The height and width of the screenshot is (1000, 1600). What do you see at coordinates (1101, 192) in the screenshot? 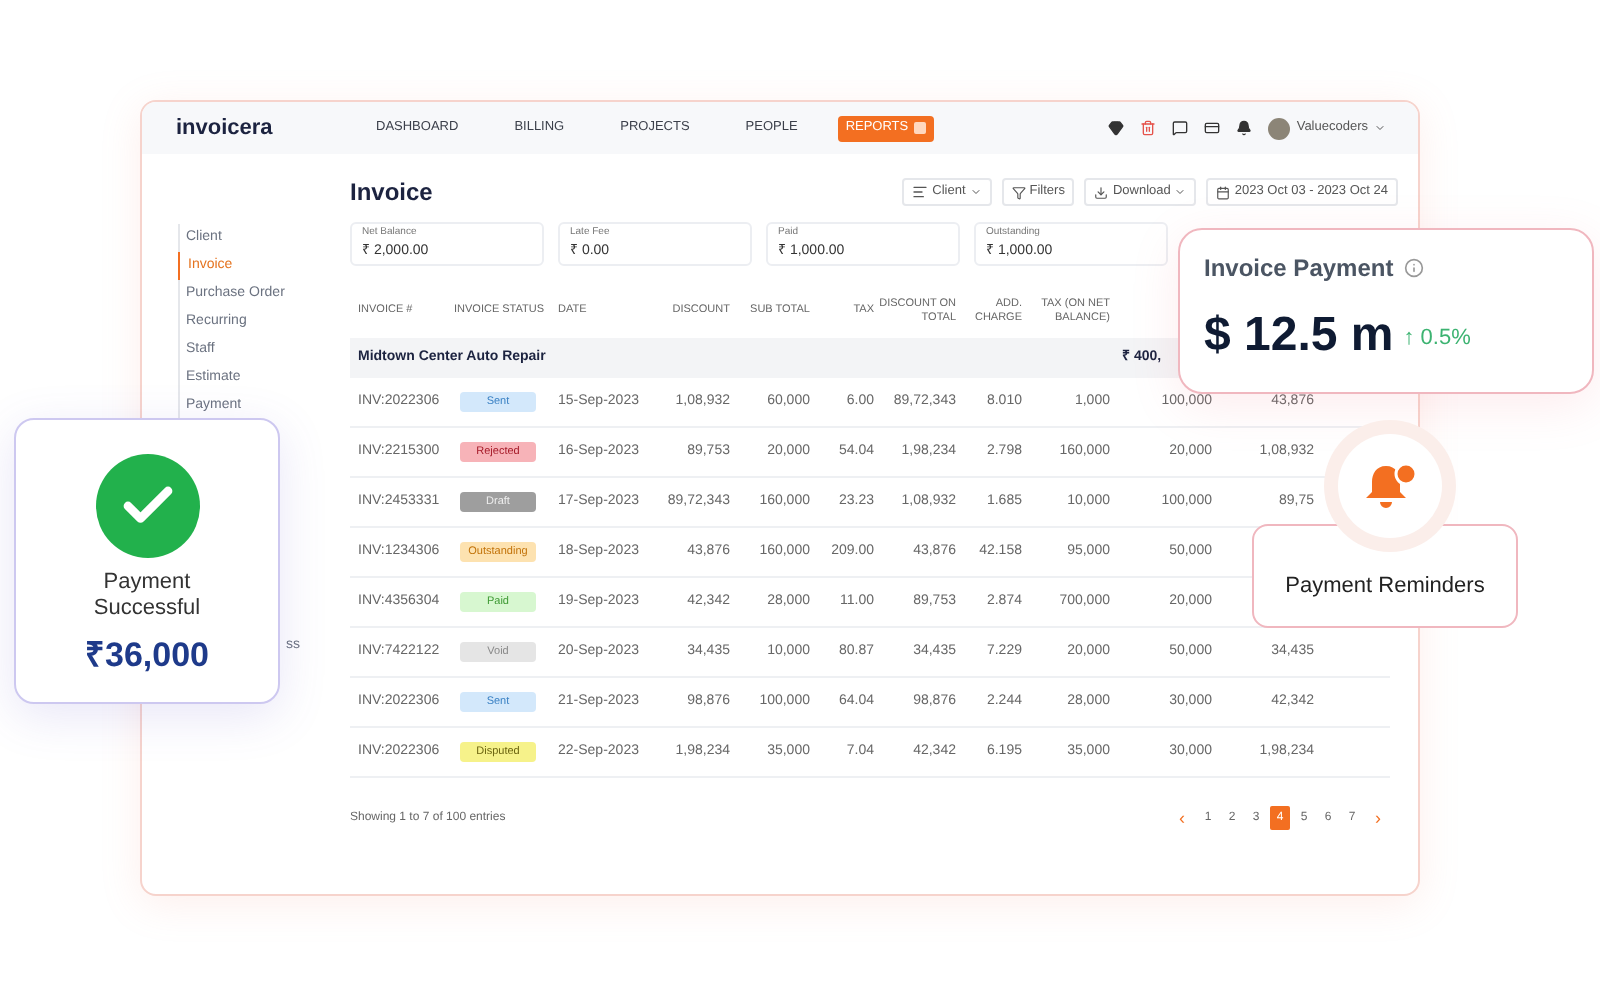
I see `download-icon` at bounding box center [1101, 192].